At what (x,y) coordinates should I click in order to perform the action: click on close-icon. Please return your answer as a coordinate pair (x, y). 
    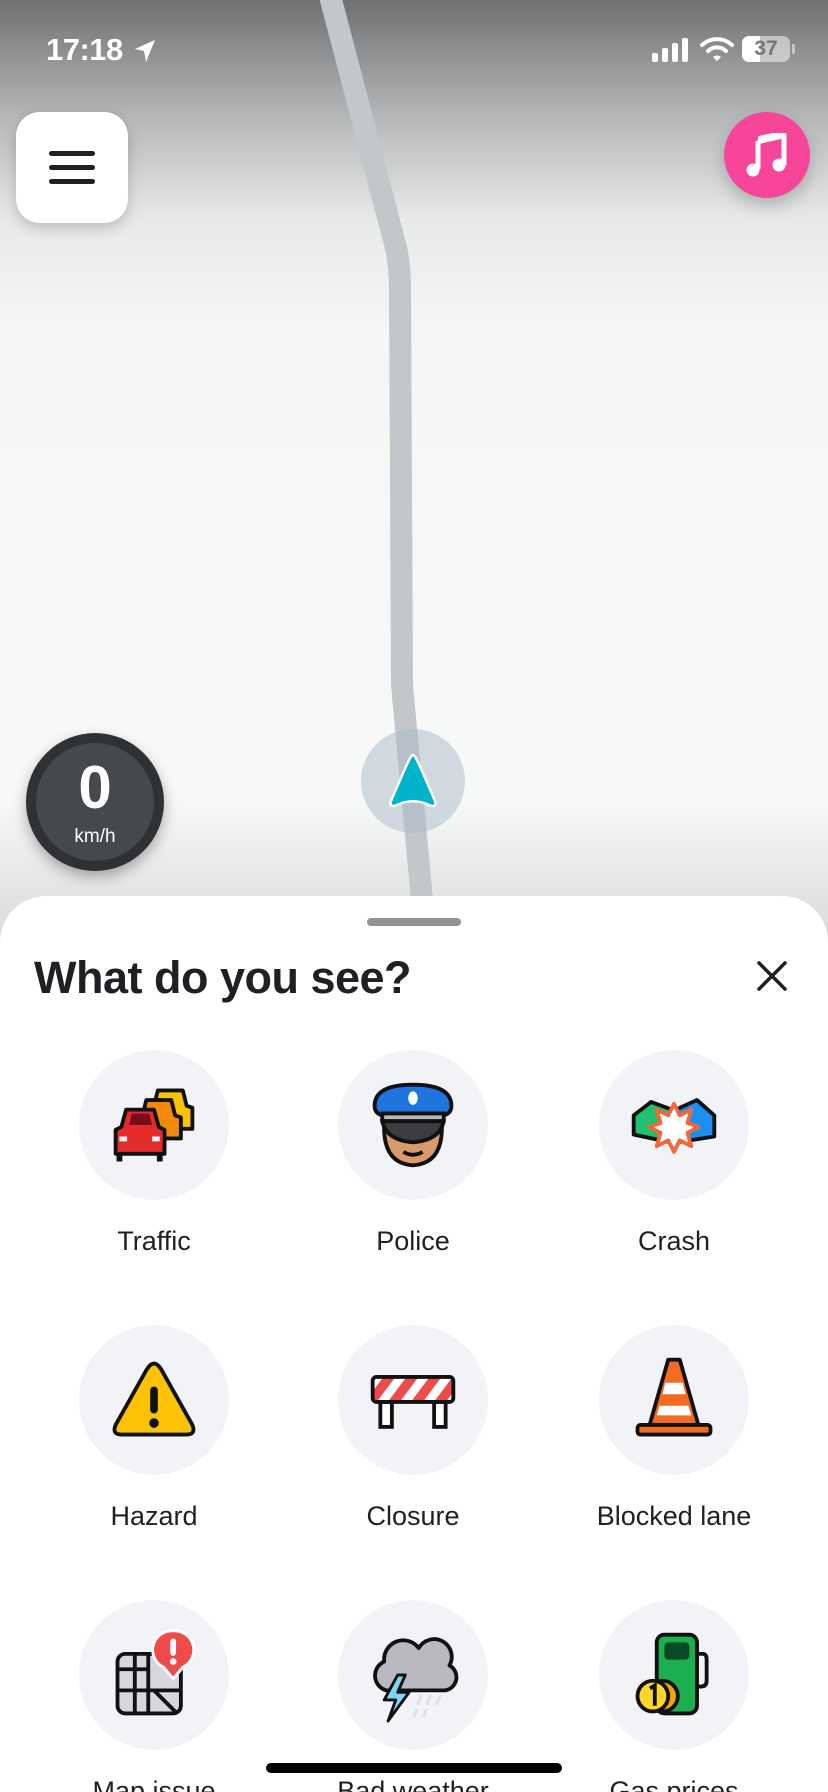
    Looking at the image, I should click on (772, 976).